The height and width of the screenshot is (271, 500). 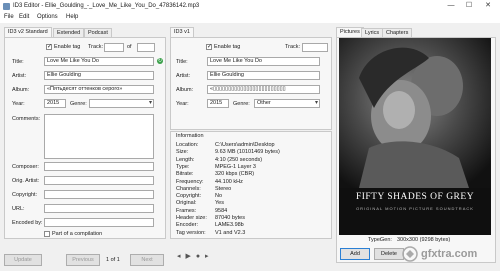 What do you see at coordinates (191, 232) in the screenshot?
I see `info-key: Tag version:` at bounding box center [191, 232].